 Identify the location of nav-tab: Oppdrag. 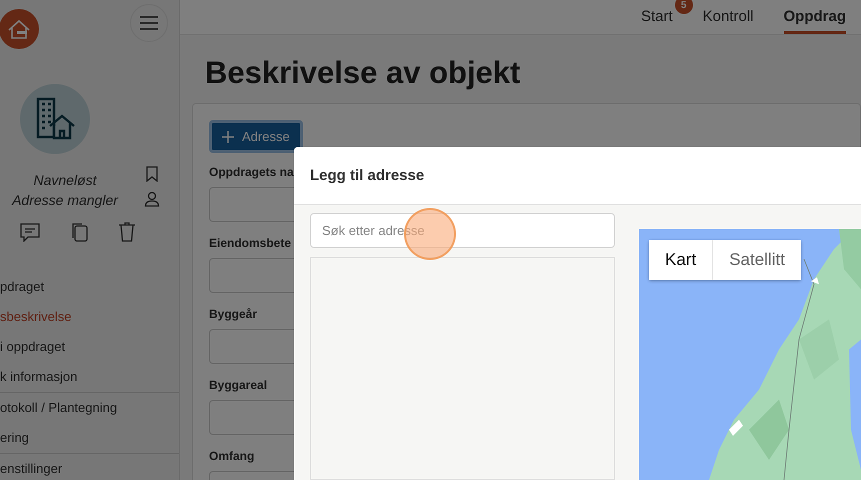
(815, 17).